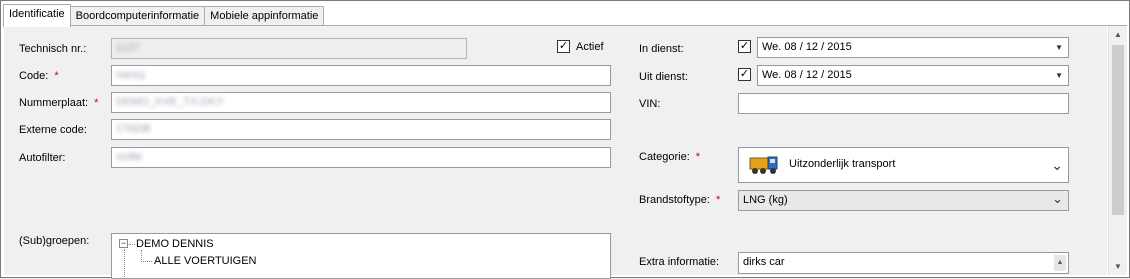  I want to click on scroll-up-icon: ▲, so click(1118, 34).